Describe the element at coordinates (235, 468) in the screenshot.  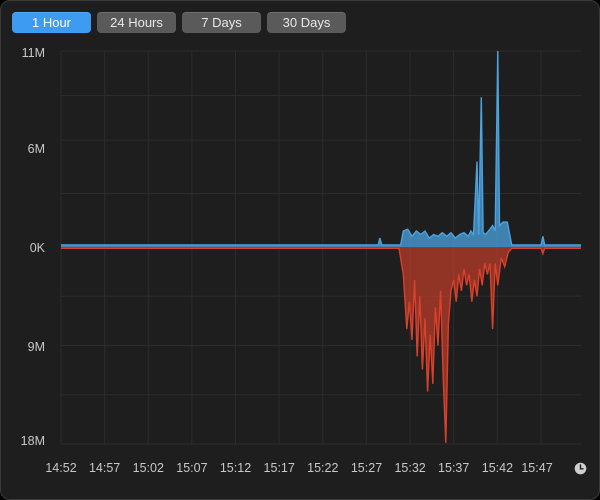
I see `x-tick-label: 15:12` at that location.